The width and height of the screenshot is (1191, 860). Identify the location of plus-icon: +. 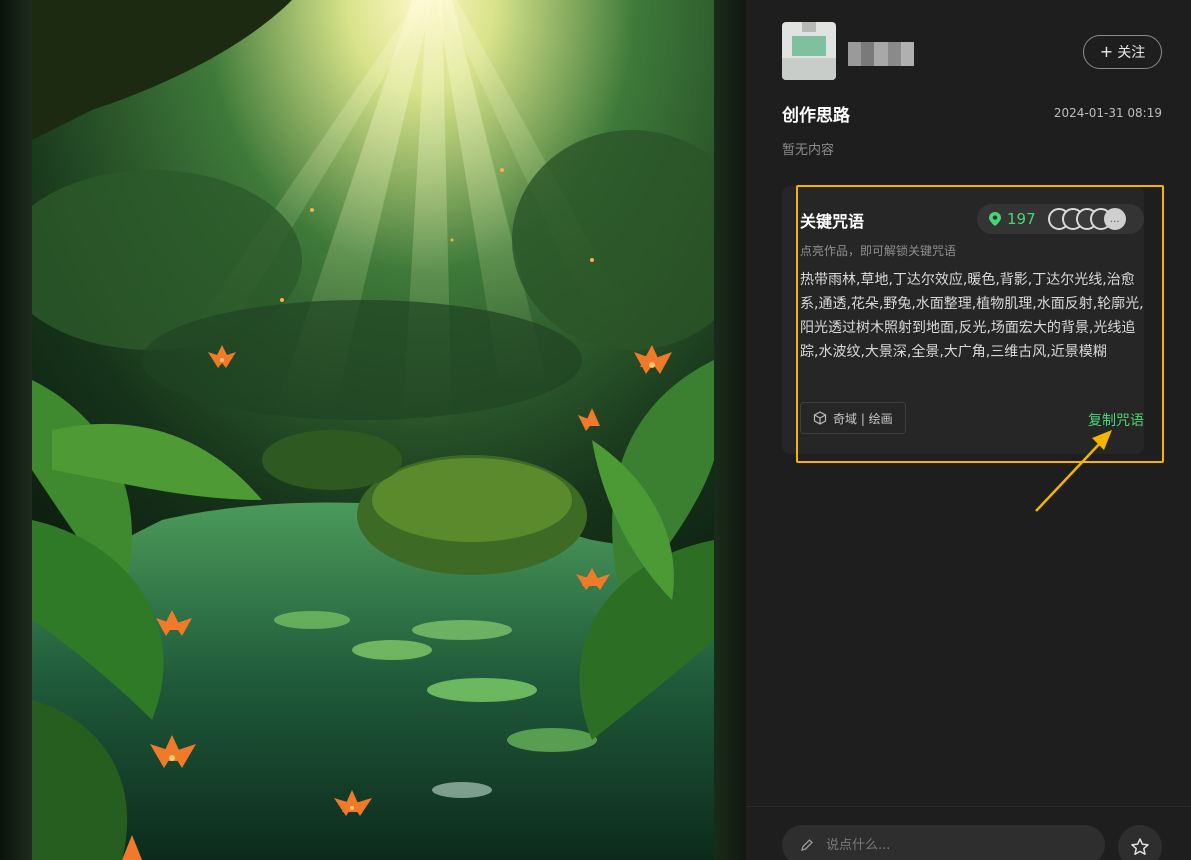
(1106, 51).